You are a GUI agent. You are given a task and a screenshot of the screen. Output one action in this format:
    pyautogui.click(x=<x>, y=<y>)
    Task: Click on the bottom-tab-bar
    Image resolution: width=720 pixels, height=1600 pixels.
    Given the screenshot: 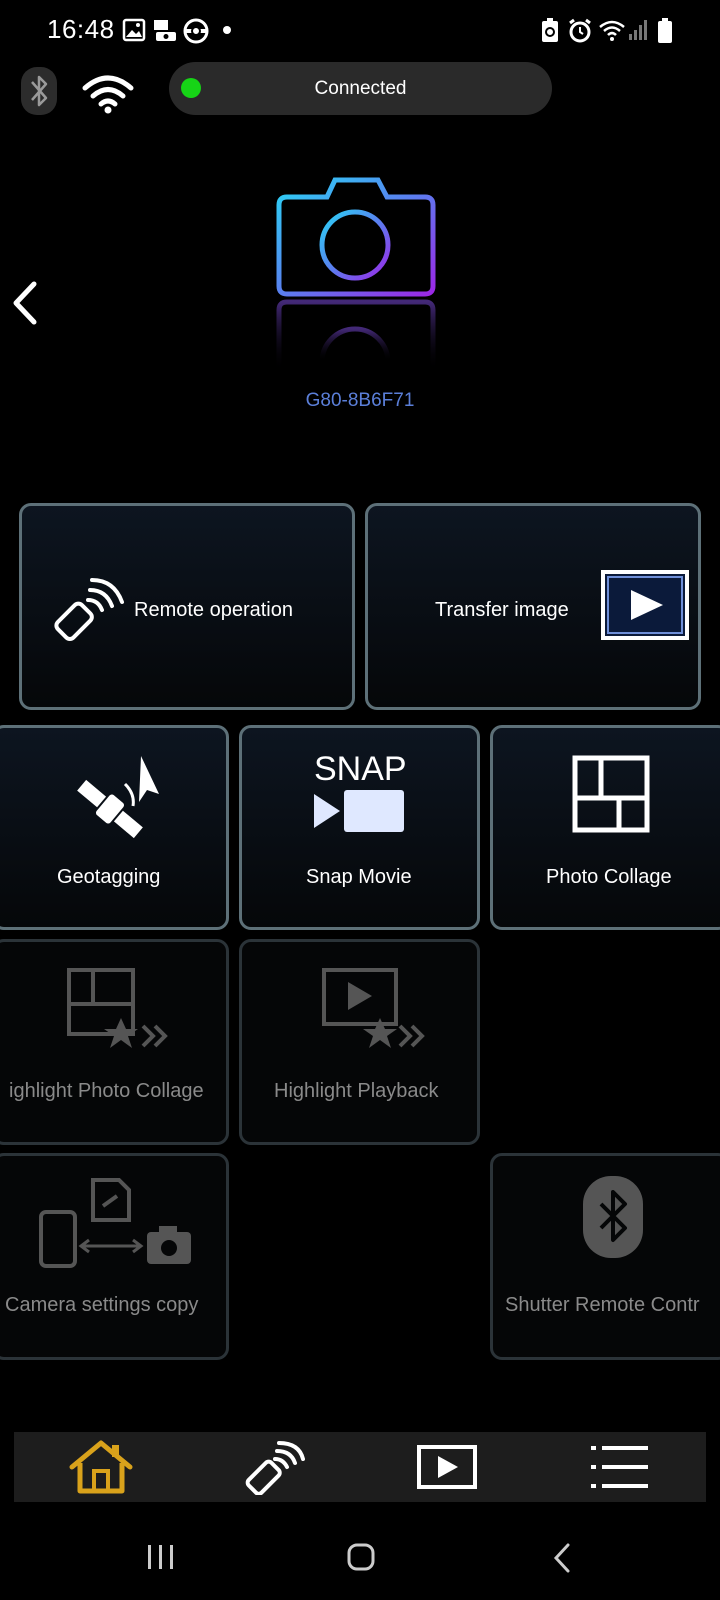 What is the action you would take?
    pyautogui.click(x=360, y=1467)
    